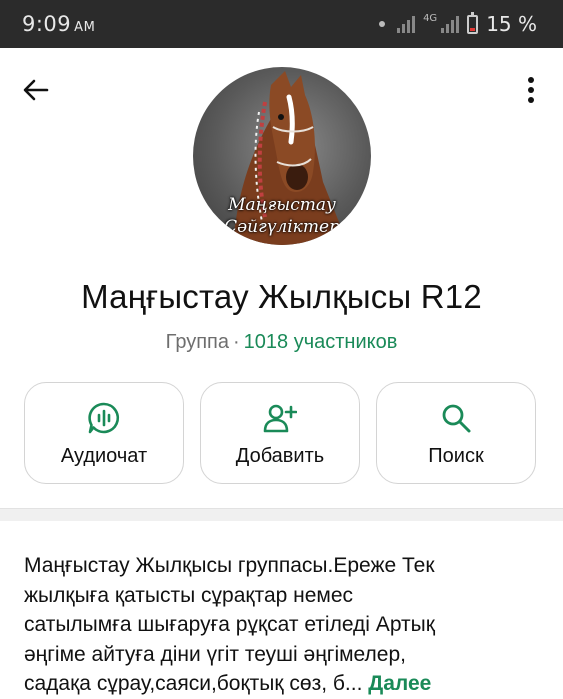 Image resolution: width=563 pixels, height=699 pixels. Describe the element at coordinates (280, 456) in the screenshot. I see `add-member-label: Добавить` at that location.